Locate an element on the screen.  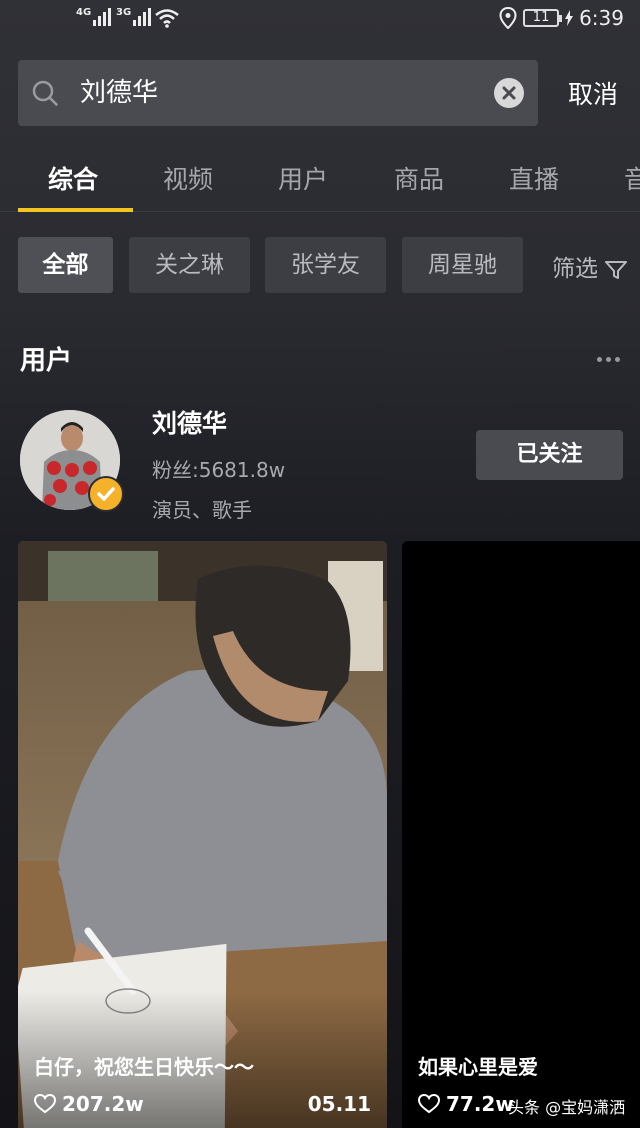
search-query: 刘德华 is located at coordinates (119, 93).